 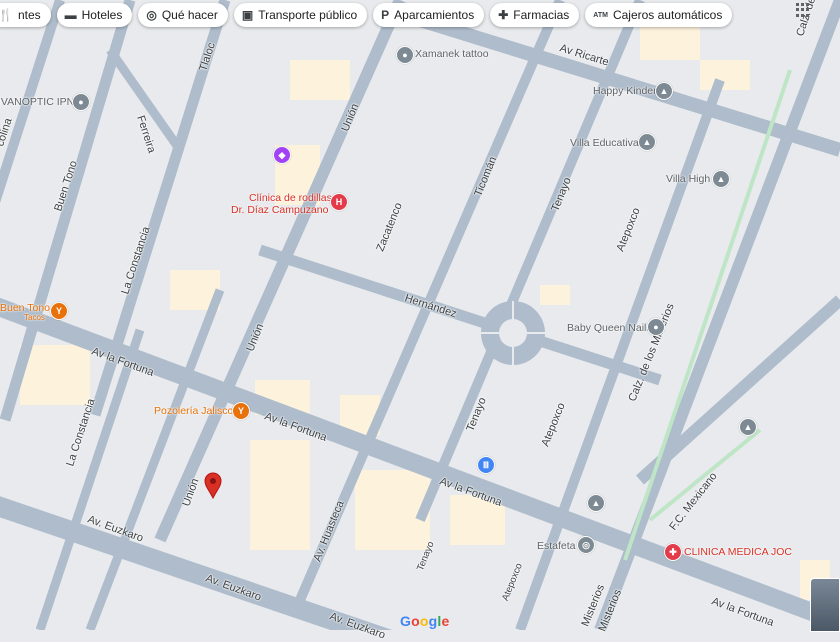 What do you see at coordinates (193, 411) in the screenshot?
I see `poi-pozoleria: Pozolería Jalisco` at bounding box center [193, 411].